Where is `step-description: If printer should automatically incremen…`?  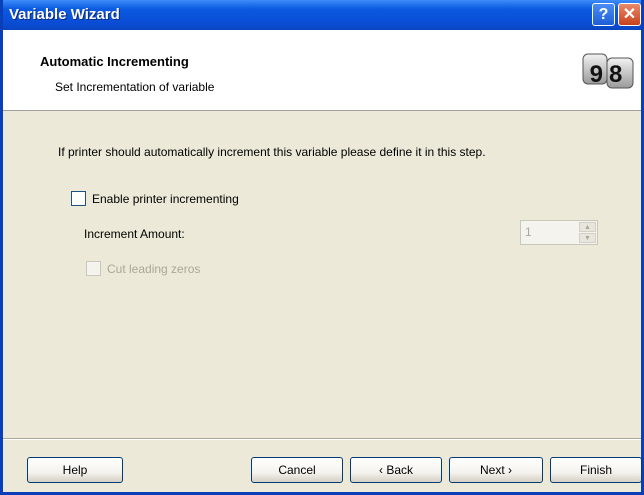
step-description: If printer should automatically incremen… is located at coordinates (272, 152).